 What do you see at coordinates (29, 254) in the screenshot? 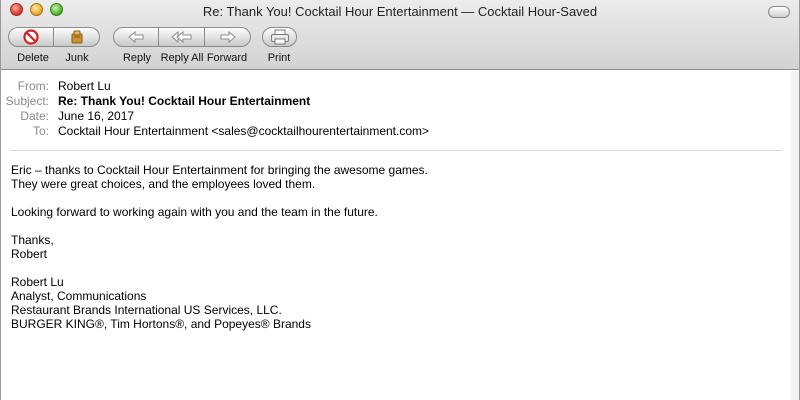
I see `message-closing-name: Robert` at bounding box center [29, 254].